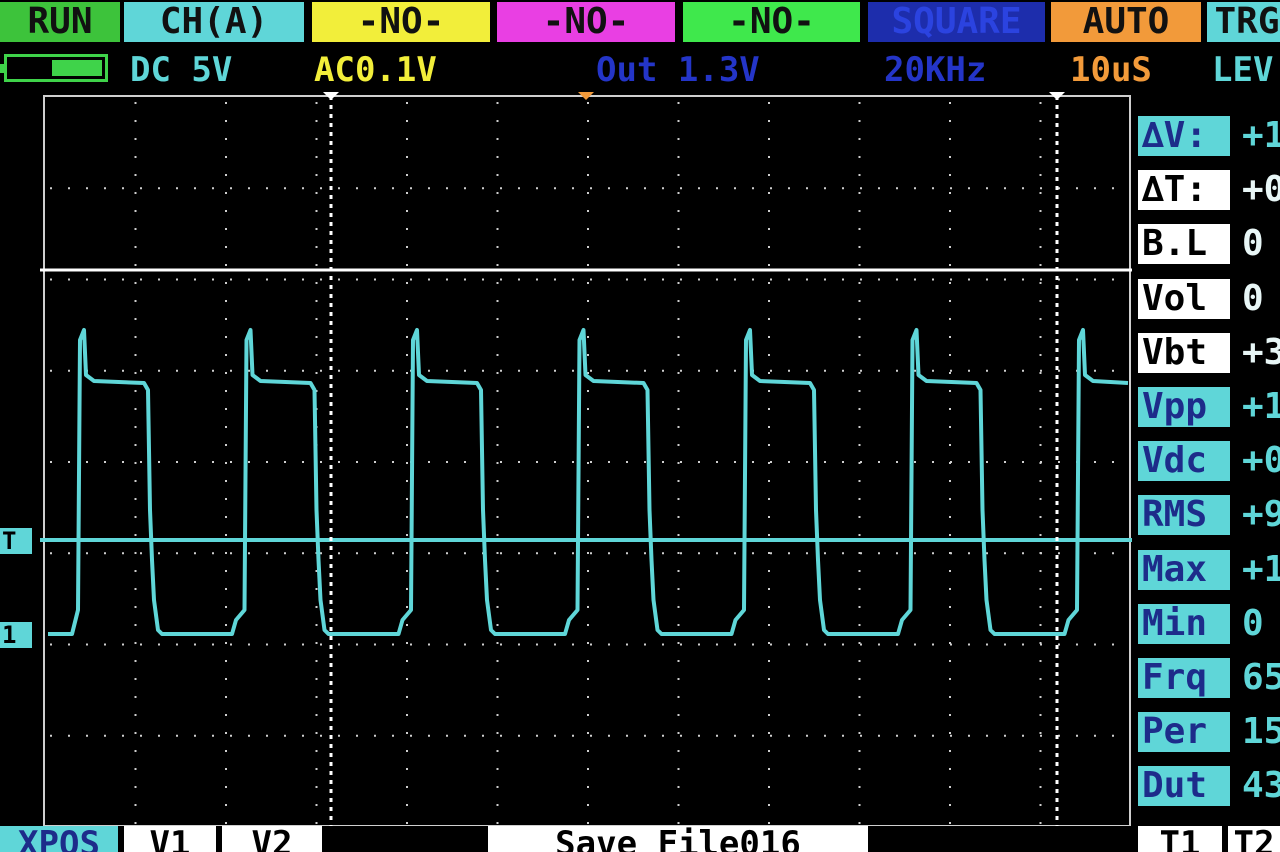 This screenshot has width=1280, height=852. What do you see at coordinates (956, 22) in the screenshot?
I see `output-wave-tab: SQUARE` at bounding box center [956, 22].